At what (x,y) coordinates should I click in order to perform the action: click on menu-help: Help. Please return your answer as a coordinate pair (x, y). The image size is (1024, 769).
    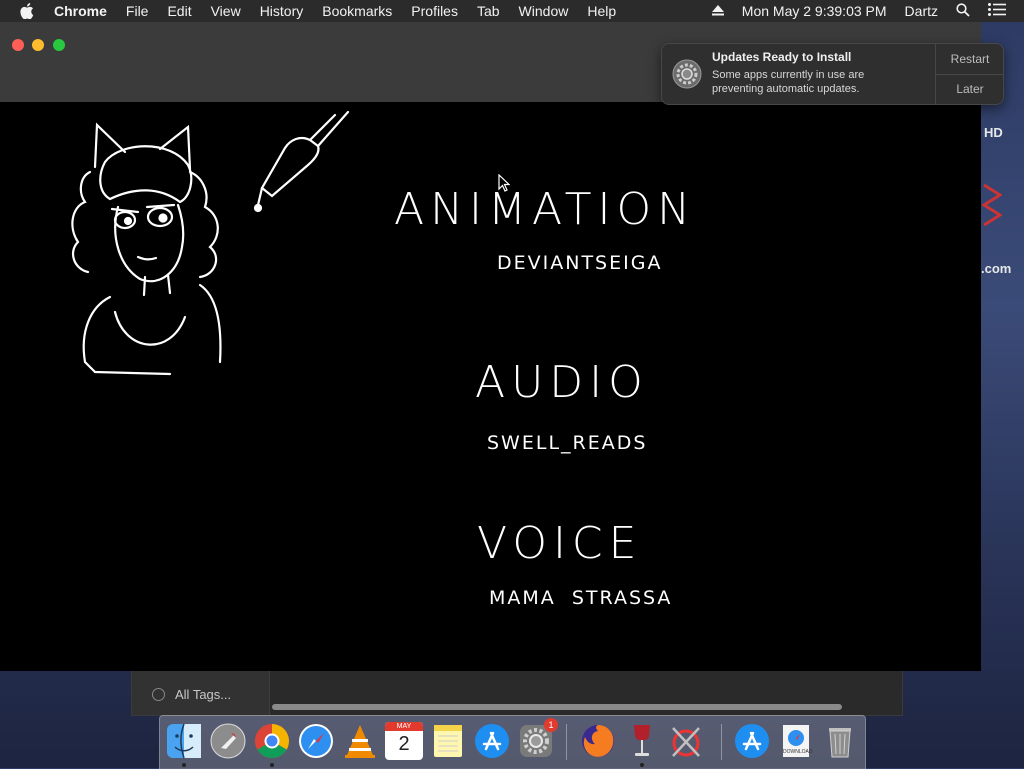
    Looking at the image, I should click on (601, 11).